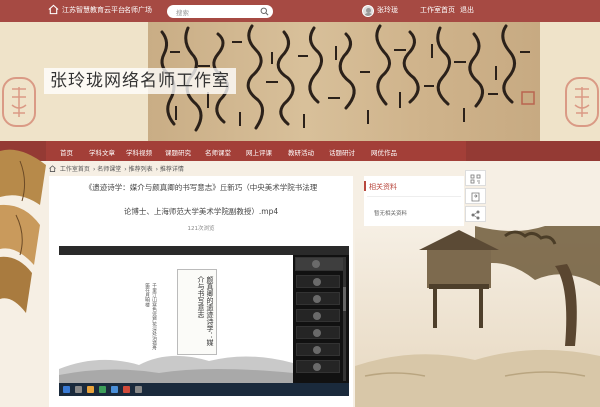 The height and width of the screenshot is (407, 600). What do you see at coordinates (201, 211) in the screenshot?
I see `video-title-line2: 论博士、上海师范大学美术学院副教授）.mp4` at bounding box center [201, 211].